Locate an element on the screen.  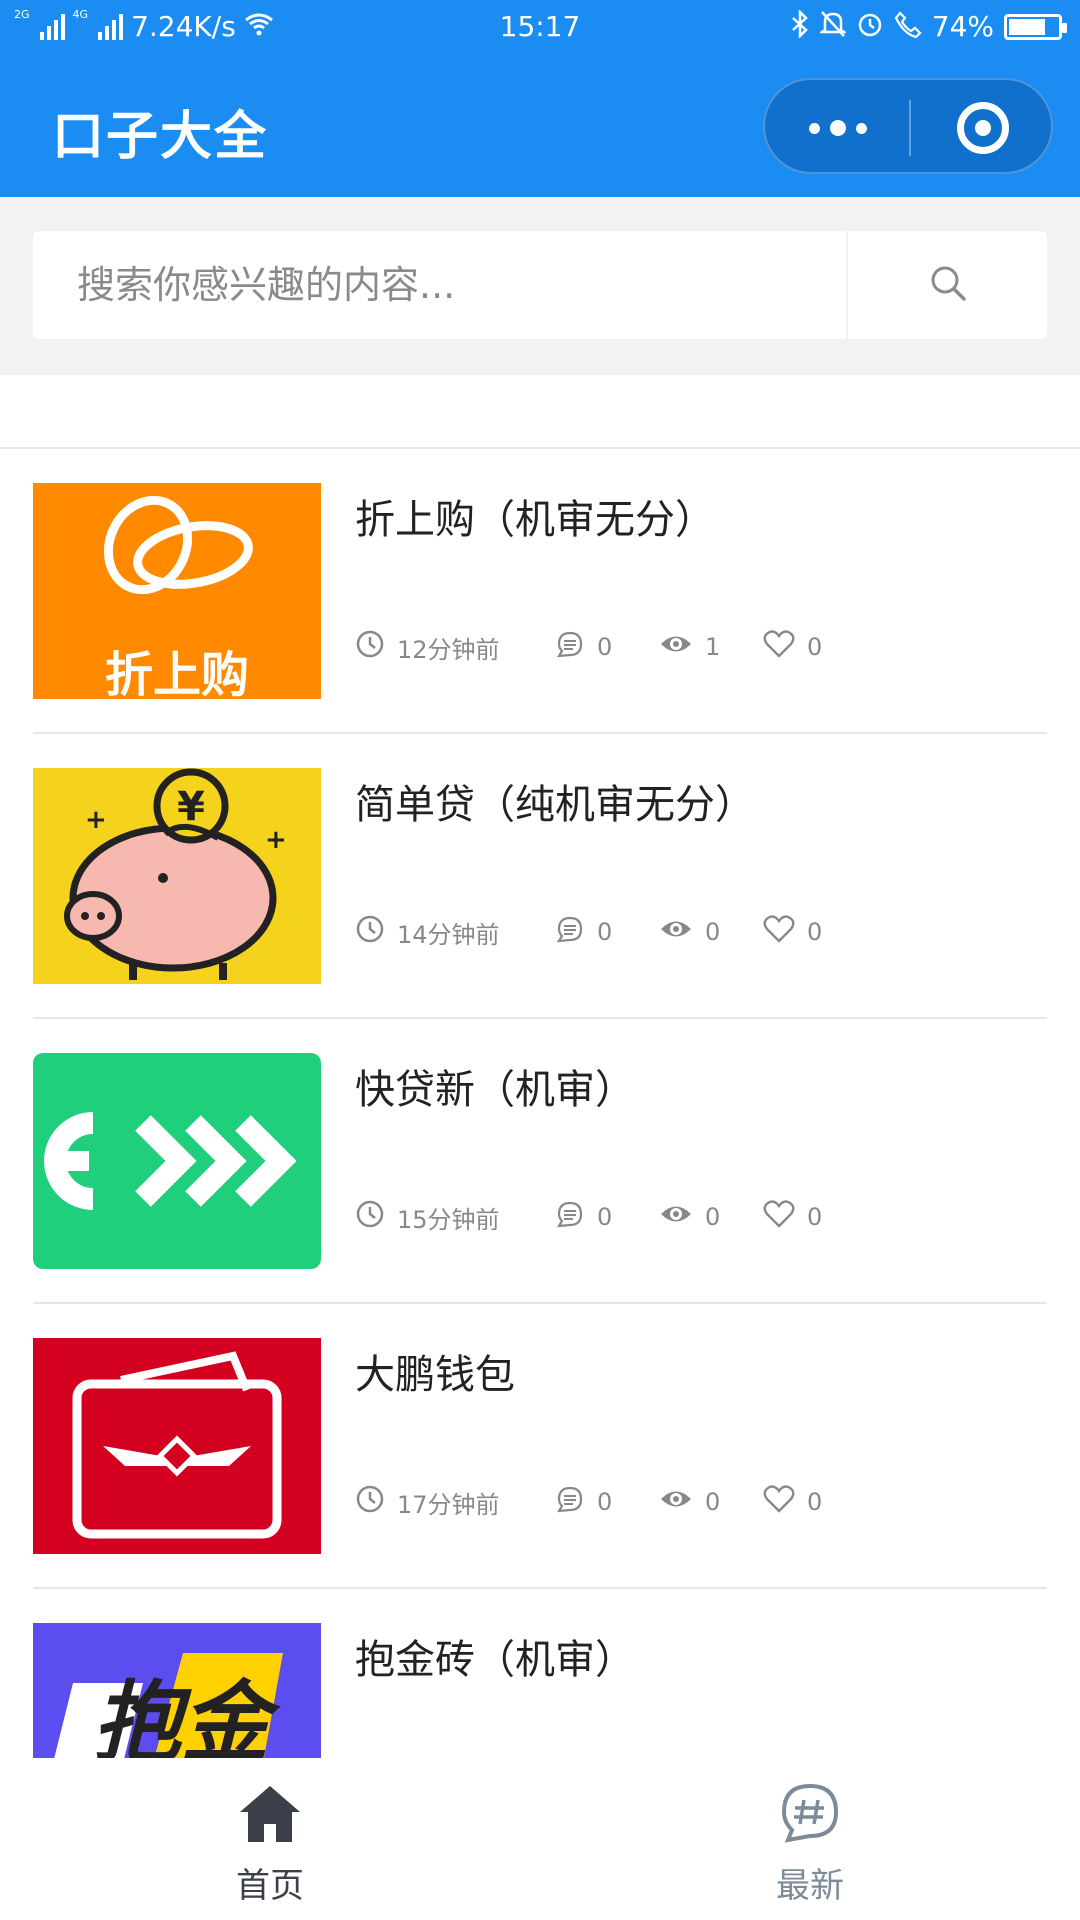
more-button is located at coordinates (837, 128).